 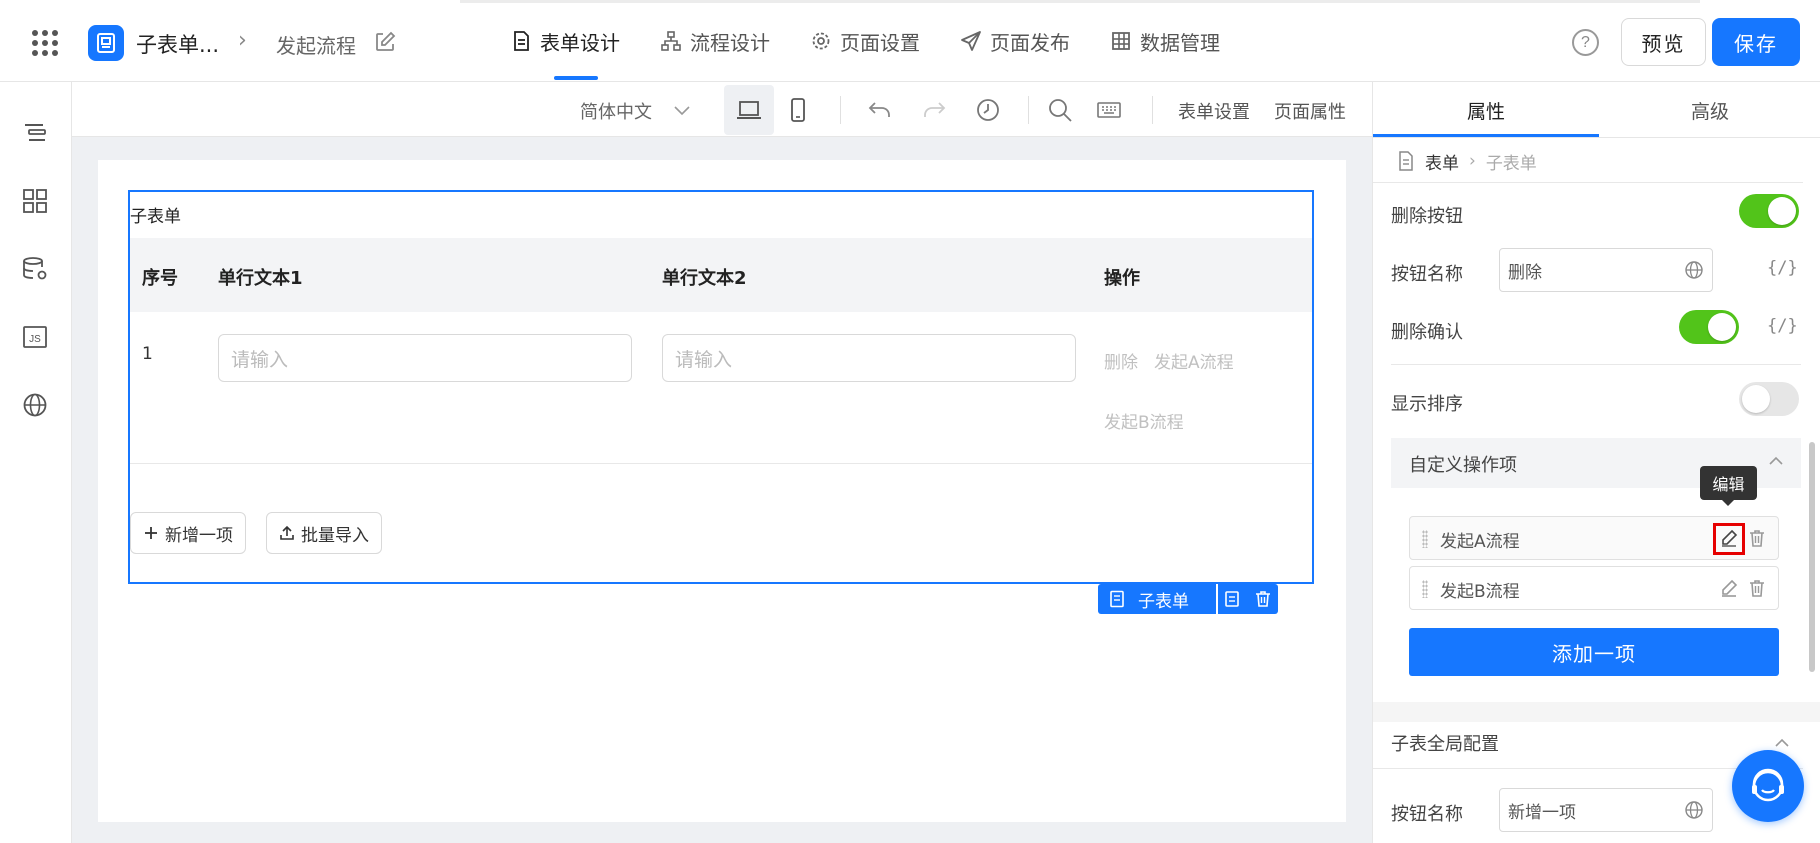 What do you see at coordinates (1769, 399) in the screenshot?
I see `show-sort-toggle` at bounding box center [1769, 399].